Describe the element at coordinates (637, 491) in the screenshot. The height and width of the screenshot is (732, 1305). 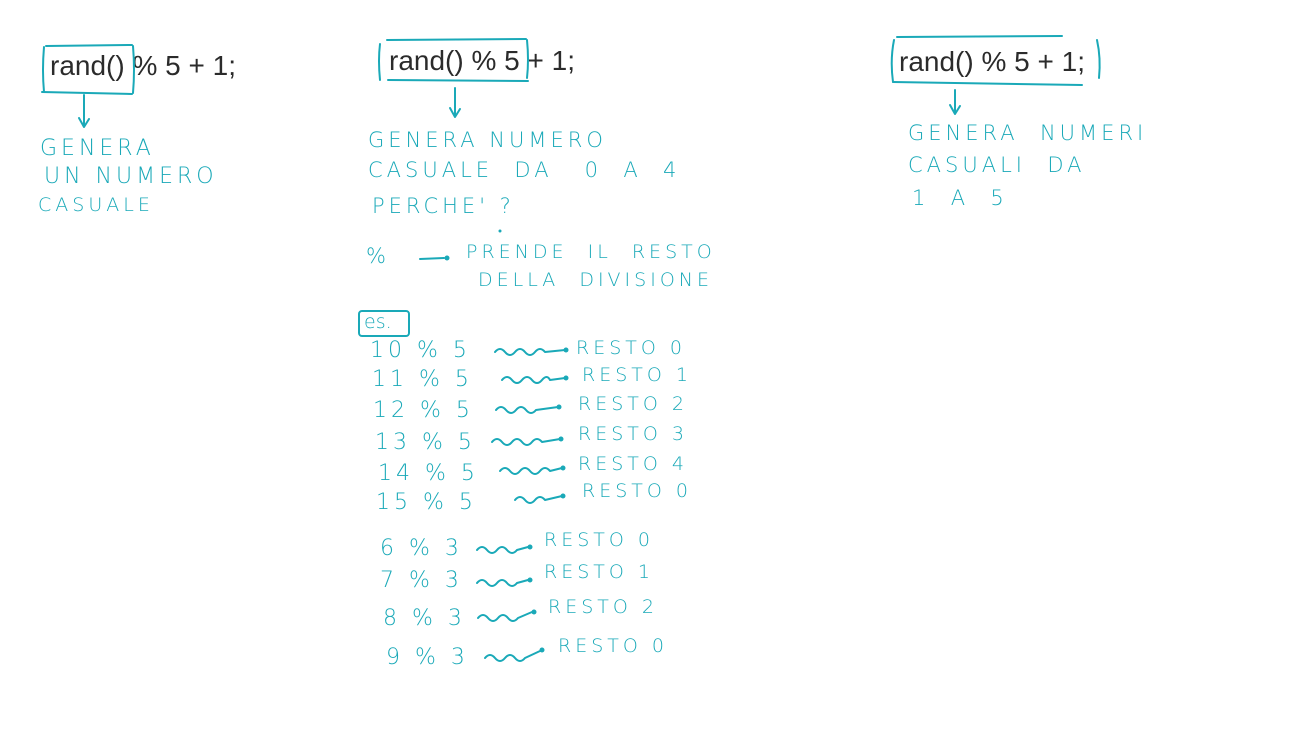
I see `example-result-6: RESTO 0` at that location.